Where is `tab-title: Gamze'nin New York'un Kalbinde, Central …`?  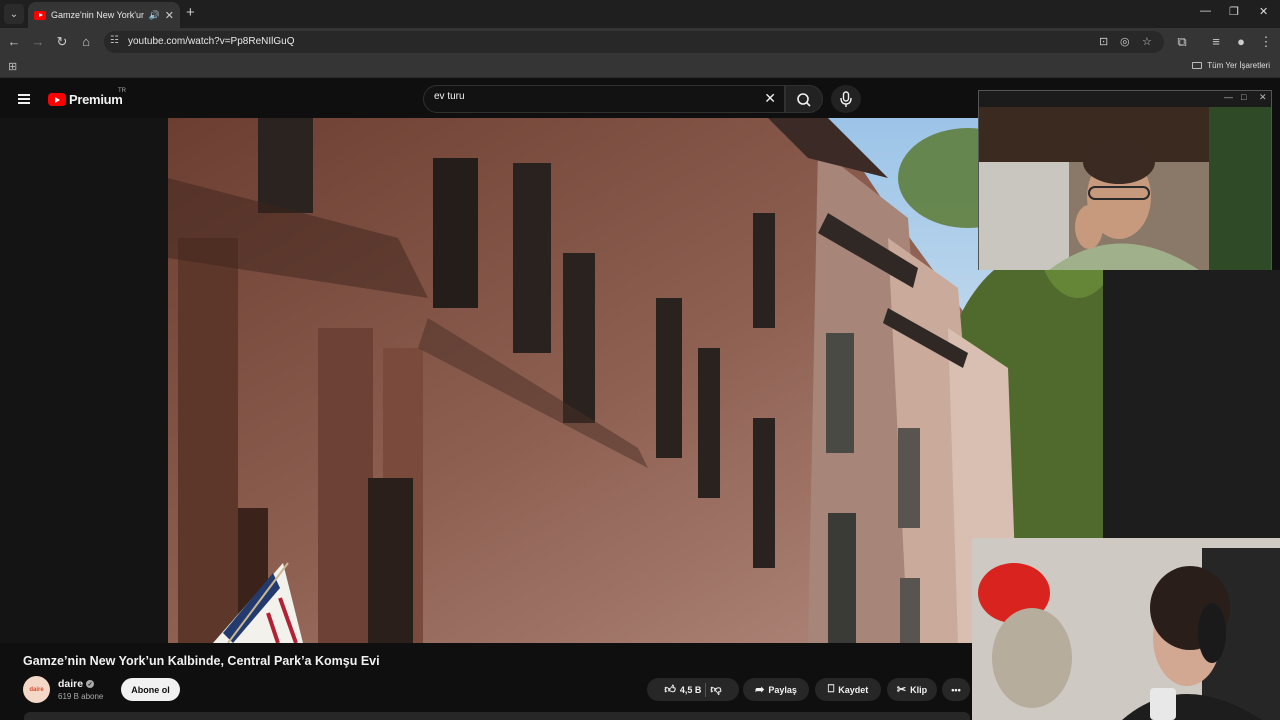 tab-title: Gamze'nin New York'un Kalbinde, Central … is located at coordinates (97, 15).